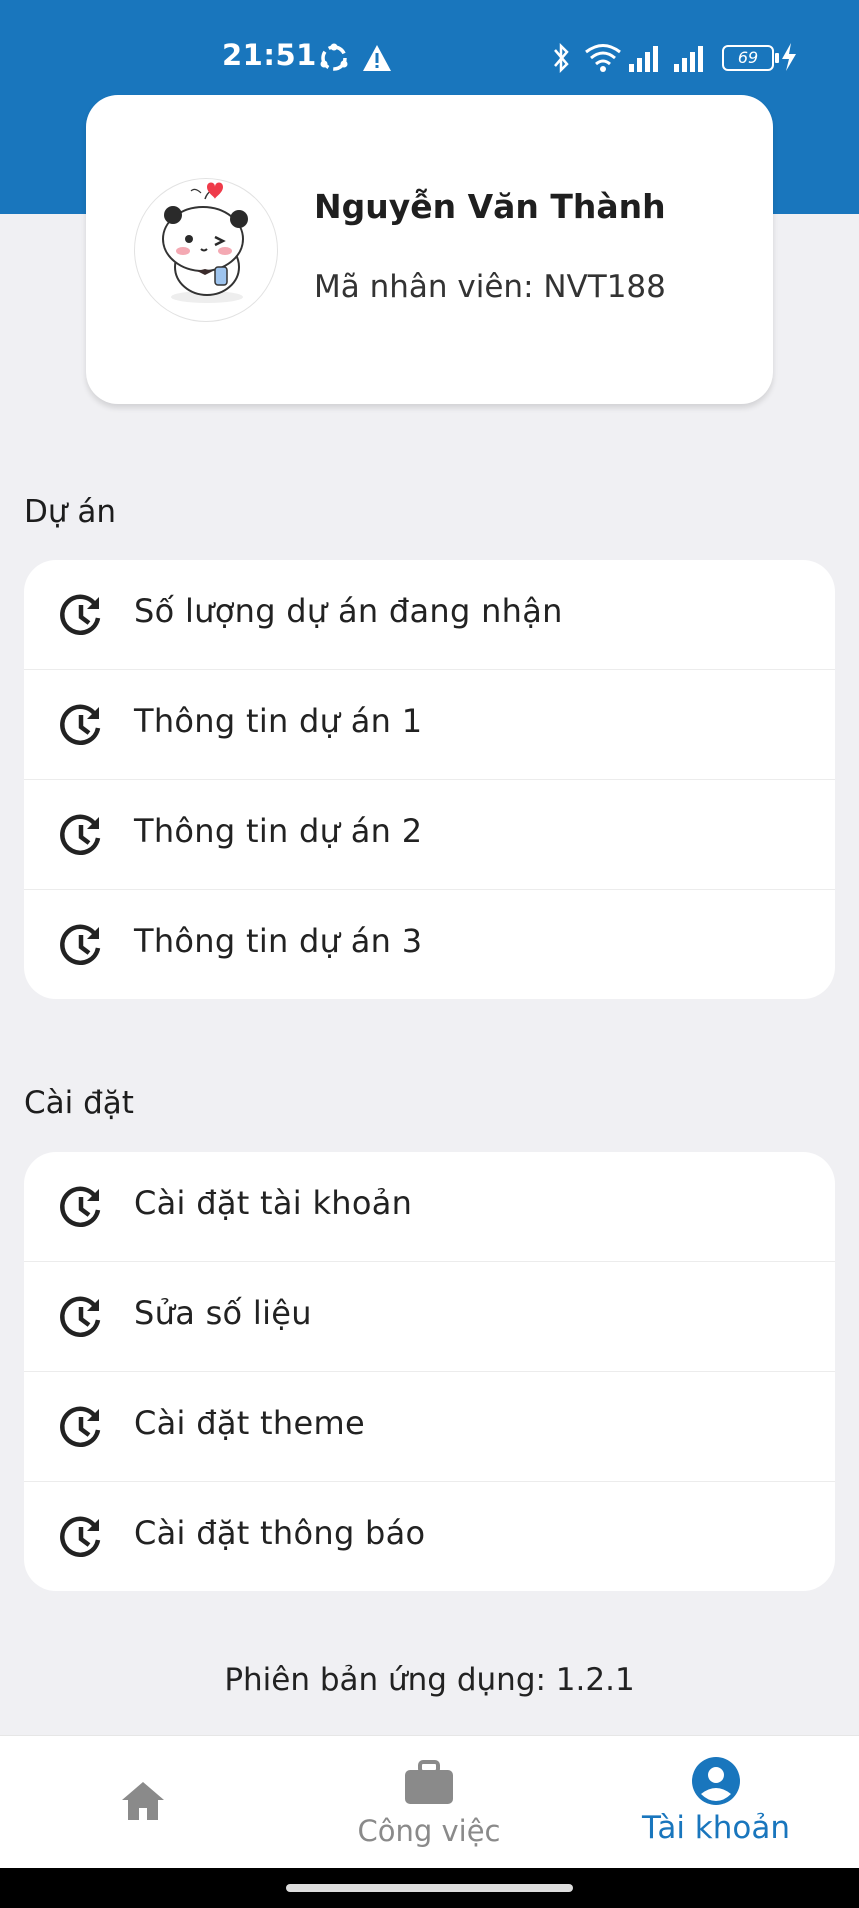  Describe the element at coordinates (429, 1680) in the screenshot. I see `app-version: Phiên bản ứng dụng: 1.2.1` at that location.